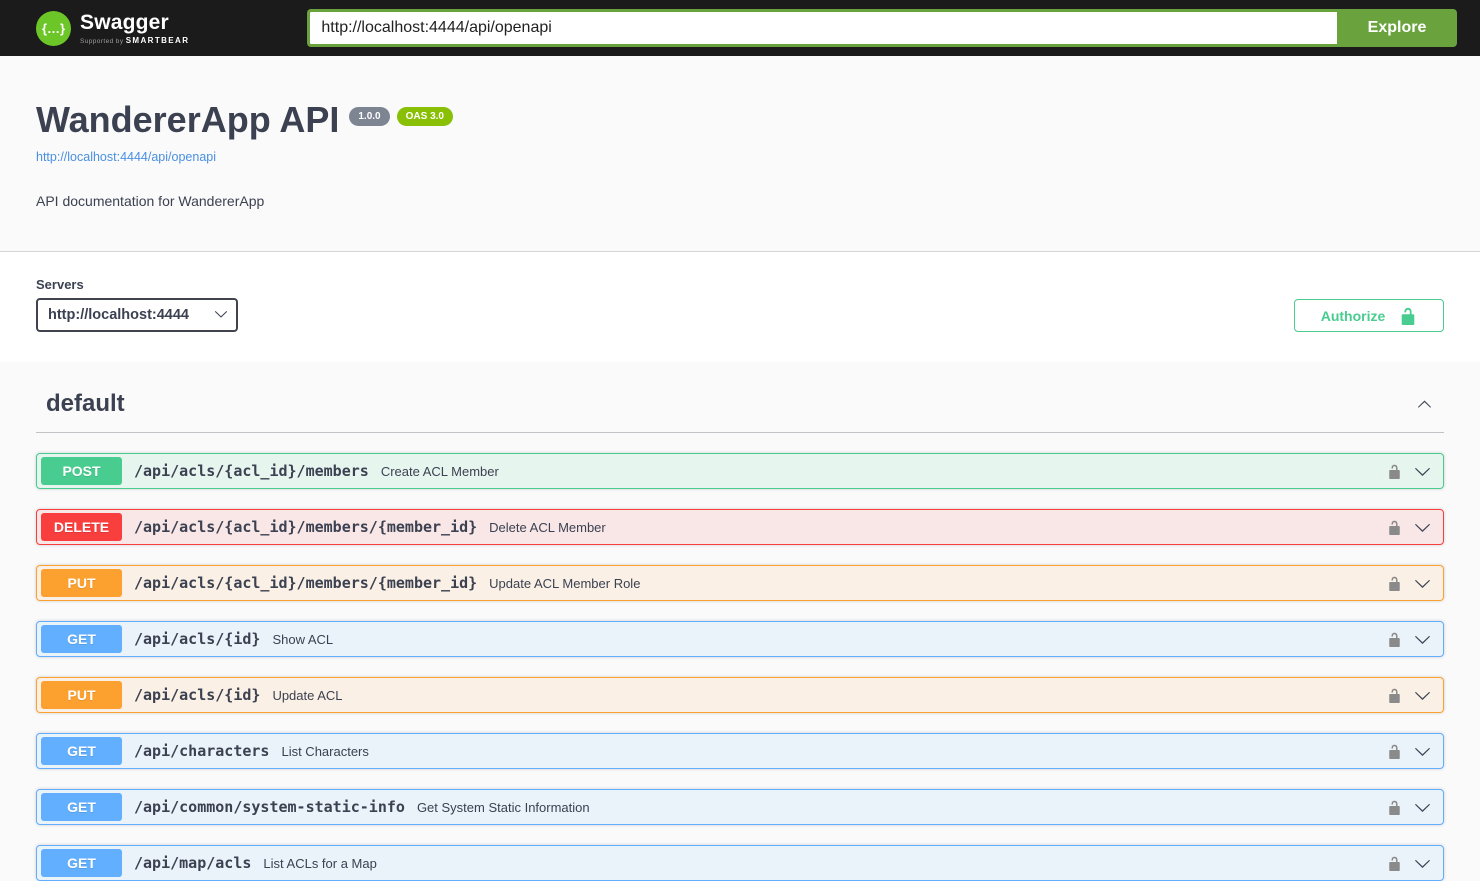  What do you see at coordinates (740, 307) in the screenshot?
I see `scheme-container: Servers http://localhost:4444 Authorize` at bounding box center [740, 307].